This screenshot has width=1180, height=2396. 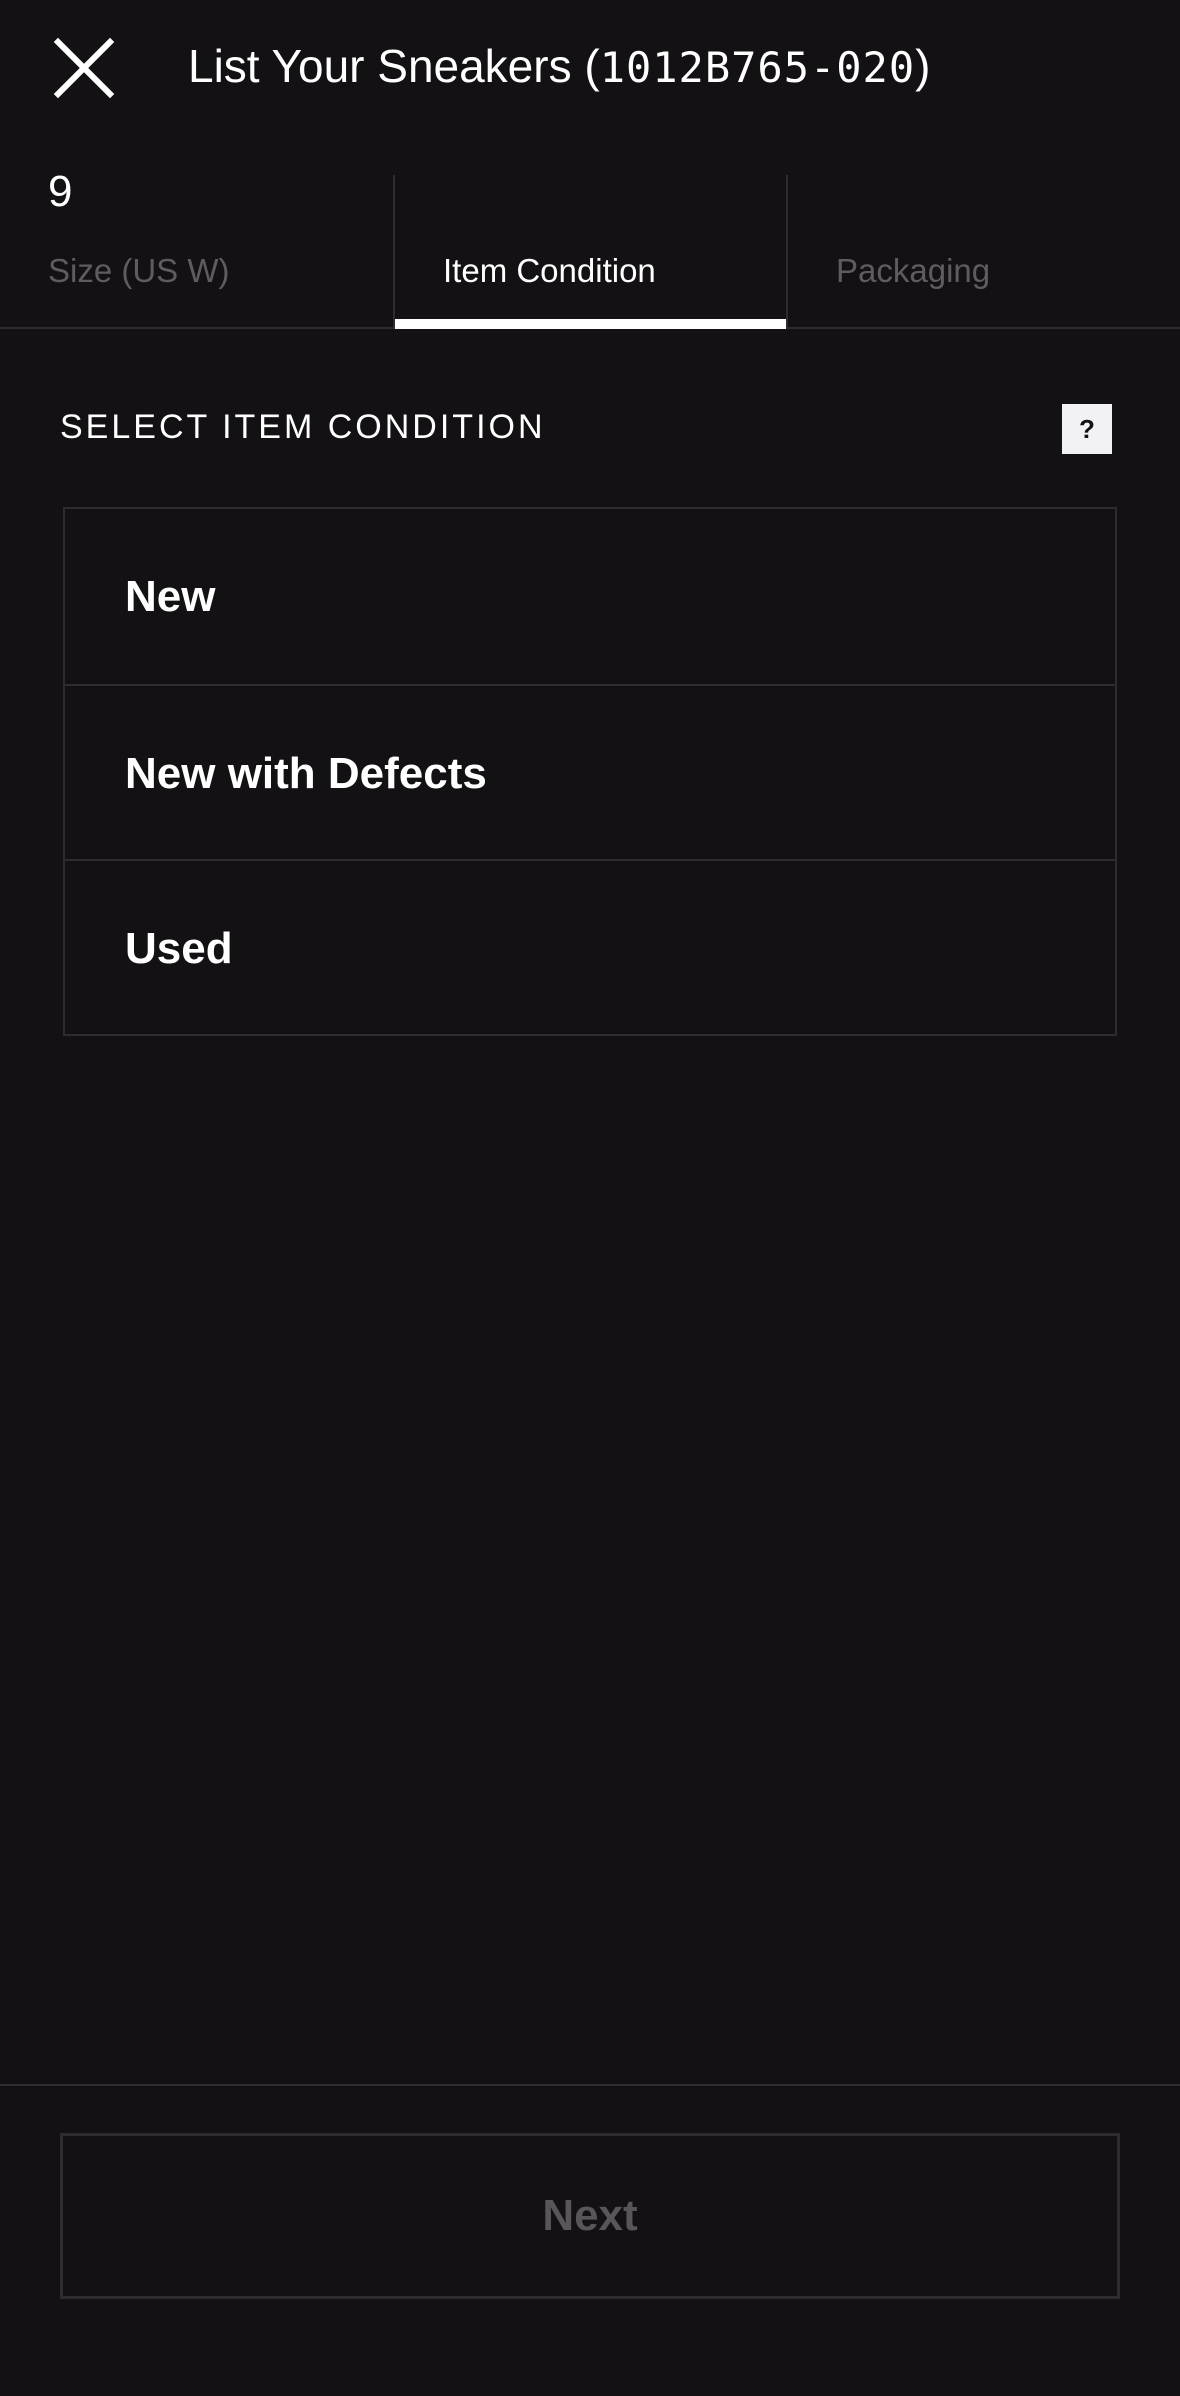 I want to click on style-code: 1012B765-020, so click(x=757, y=67).